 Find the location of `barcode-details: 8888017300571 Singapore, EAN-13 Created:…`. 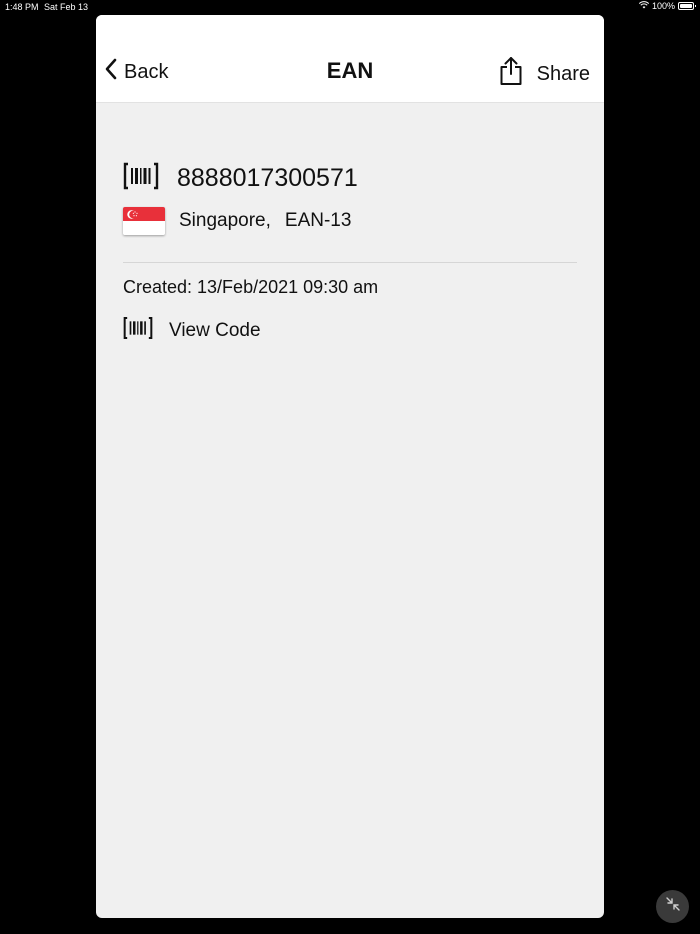

barcode-details: 8888017300571 Singapore, EAN-13 Created:… is located at coordinates (350, 252).